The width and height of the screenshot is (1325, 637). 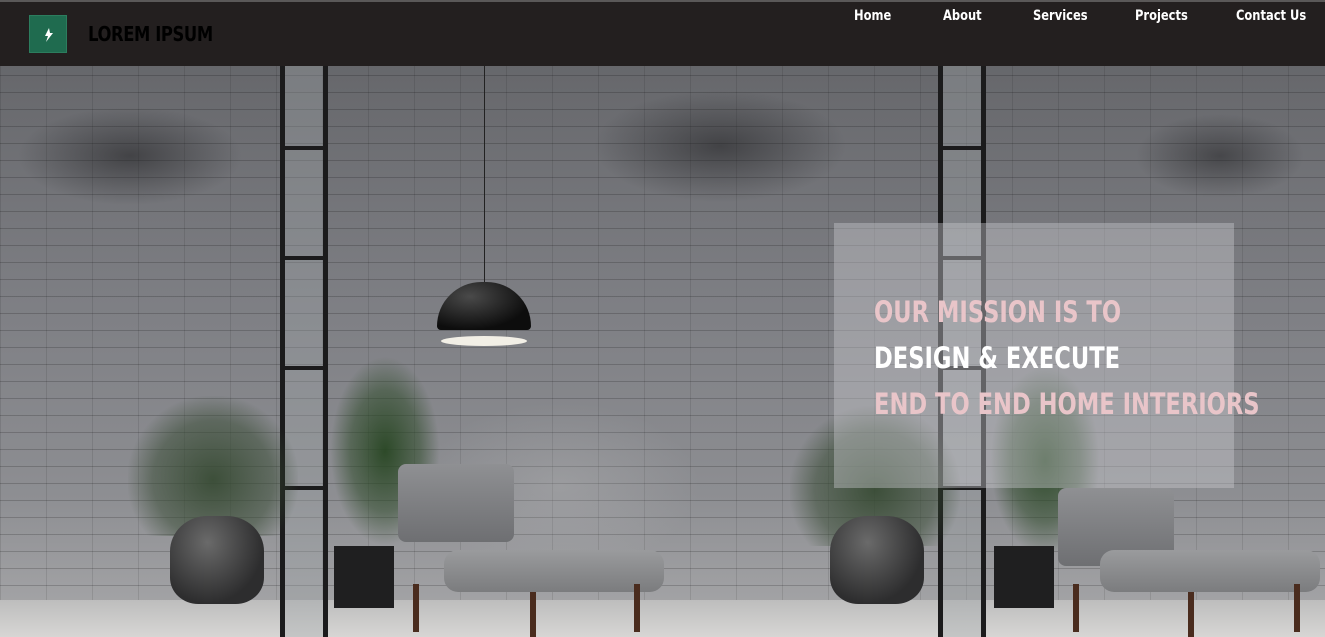 I want to click on nav-contact-us: Contact Us, so click(x=1271, y=16).